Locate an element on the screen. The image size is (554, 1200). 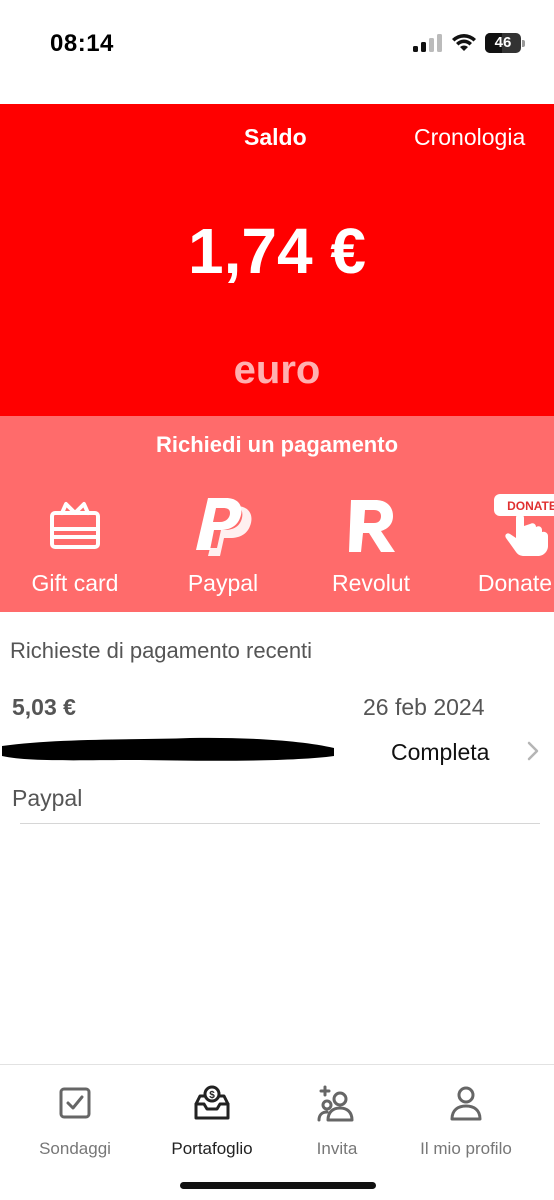
payment-date: 26 feb 2024 is located at coordinates (424, 707).